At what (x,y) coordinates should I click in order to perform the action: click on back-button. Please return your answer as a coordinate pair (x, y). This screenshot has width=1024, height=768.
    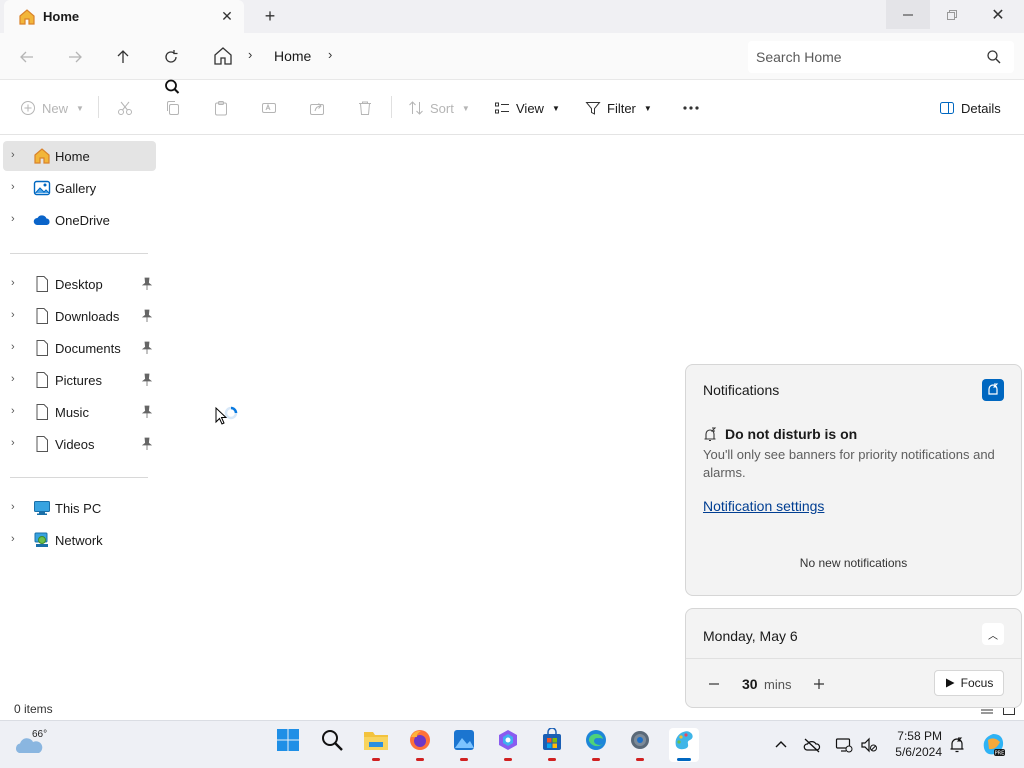
    Looking at the image, I should click on (27, 57).